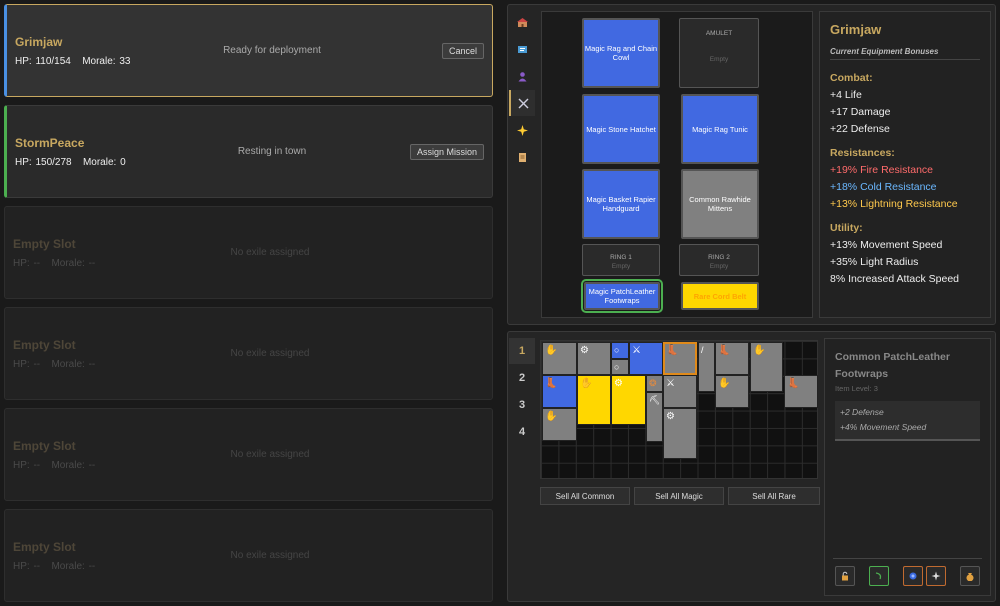 Image resolution: width=1000 pixels, height=606 pixels. I want to click on exile-status: No exile assigned, so click(270, 252).